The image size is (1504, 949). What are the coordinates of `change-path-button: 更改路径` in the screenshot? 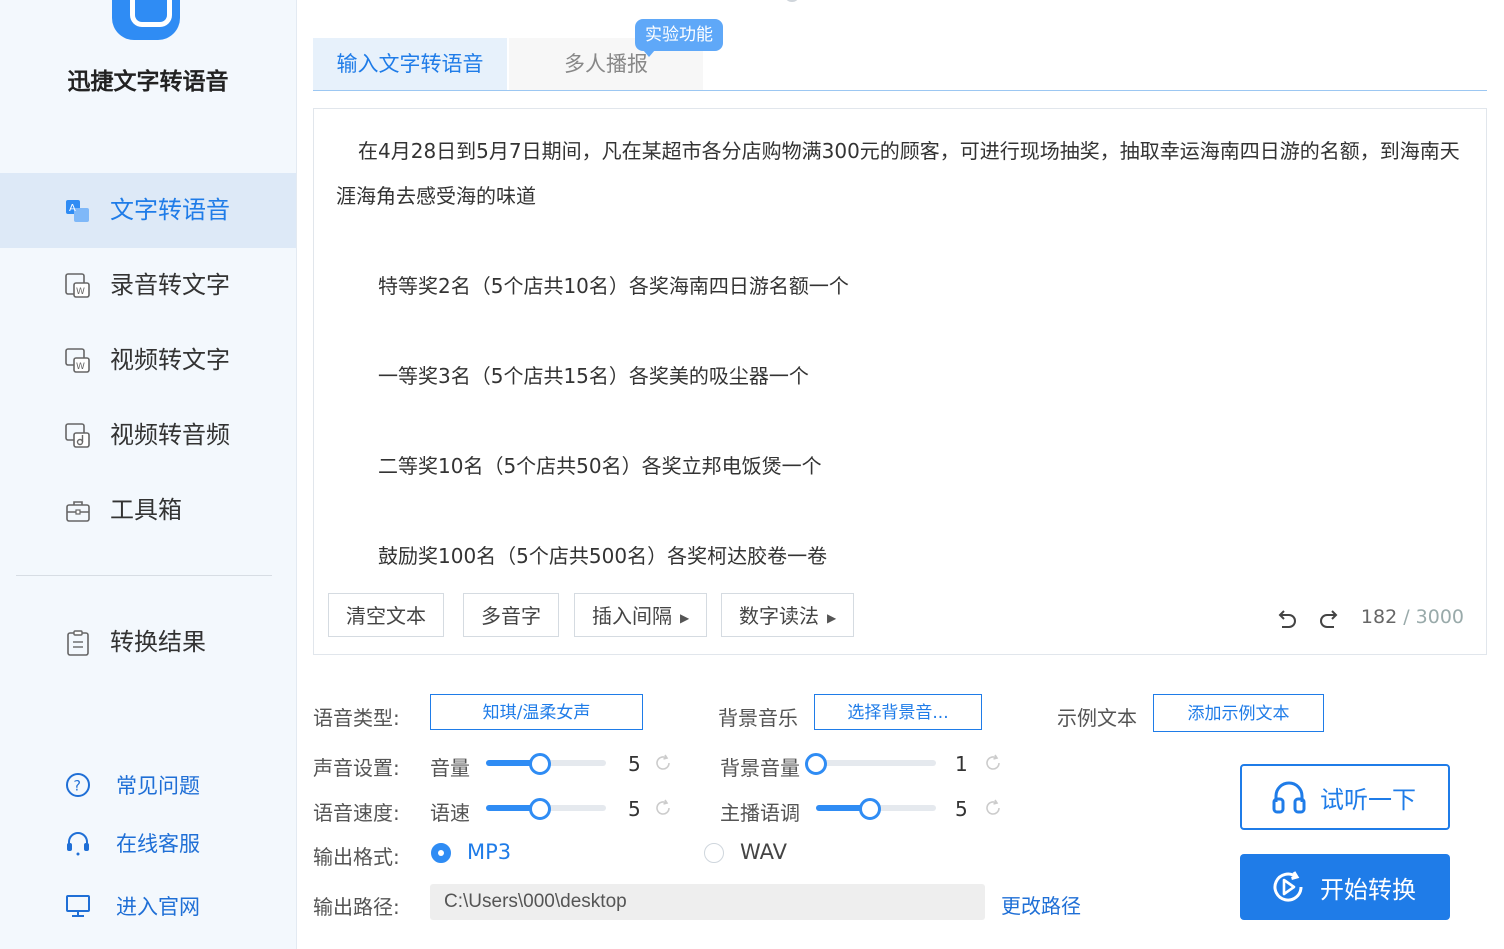 It's located at (1041, 904).